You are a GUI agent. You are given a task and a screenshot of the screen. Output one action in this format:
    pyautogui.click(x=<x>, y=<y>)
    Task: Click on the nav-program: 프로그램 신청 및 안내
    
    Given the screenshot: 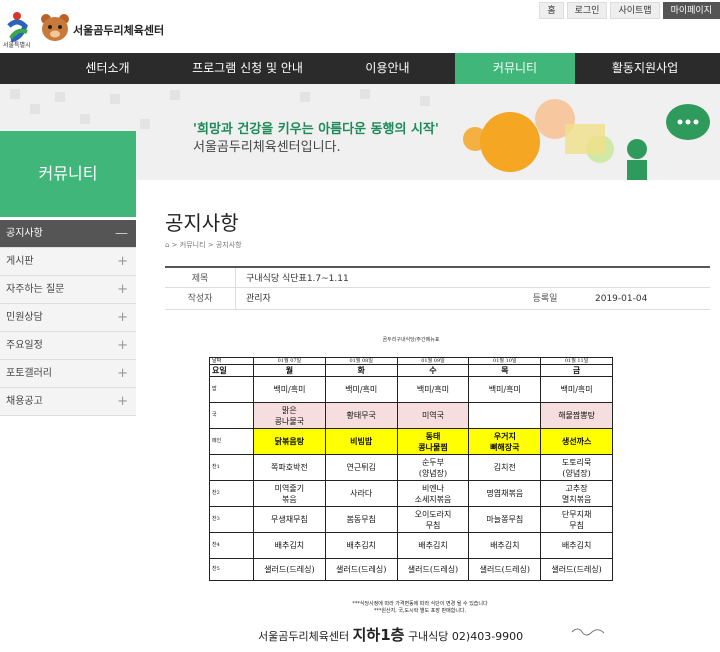 What is the action you would take?
    pyautogui.click(x=247, y=68)
    